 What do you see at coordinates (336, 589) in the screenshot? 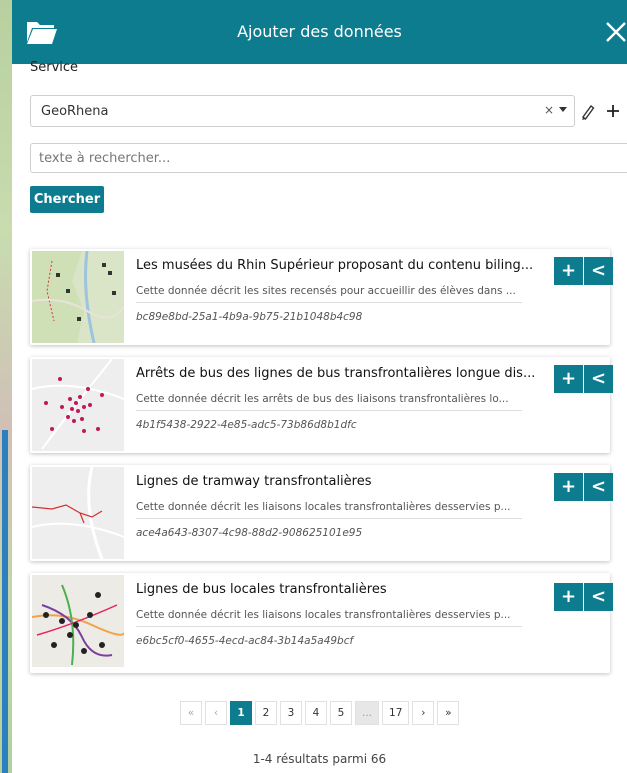
I see `result-title: Lignes de bus locales transfrontalières` at bounding box center [336, 589].